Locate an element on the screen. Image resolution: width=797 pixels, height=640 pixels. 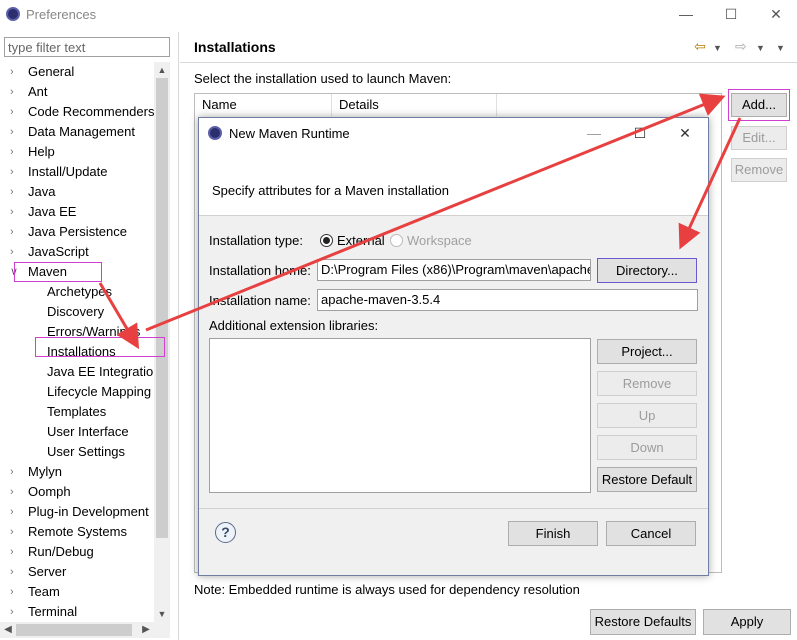
tree-item: Archetypes is located at coordinates (77, 292).